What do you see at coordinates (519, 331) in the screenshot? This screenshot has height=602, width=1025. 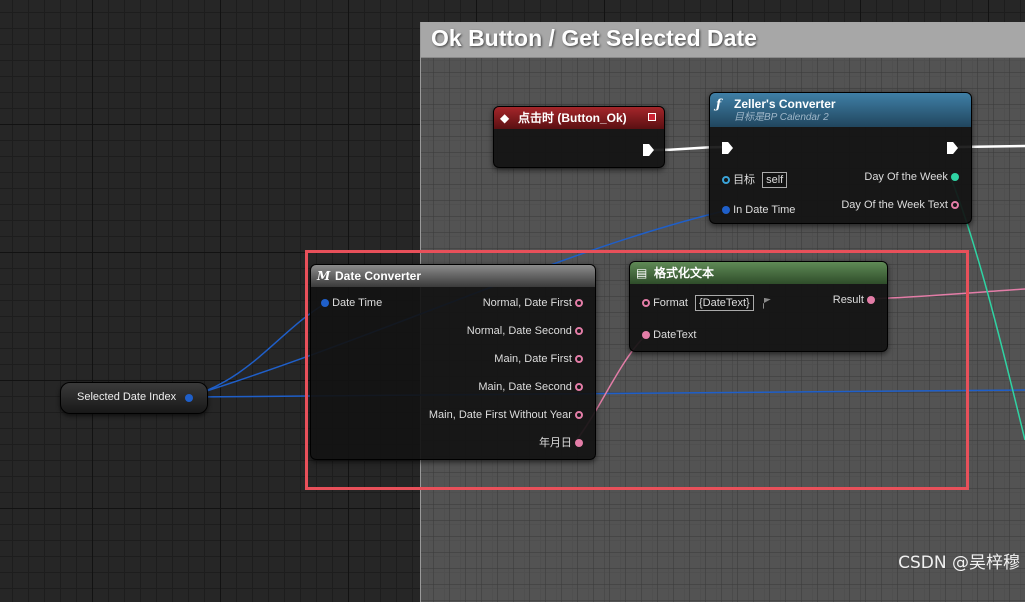 I see `output-label: Normal, Date Second` at bounding box center [519, 331].